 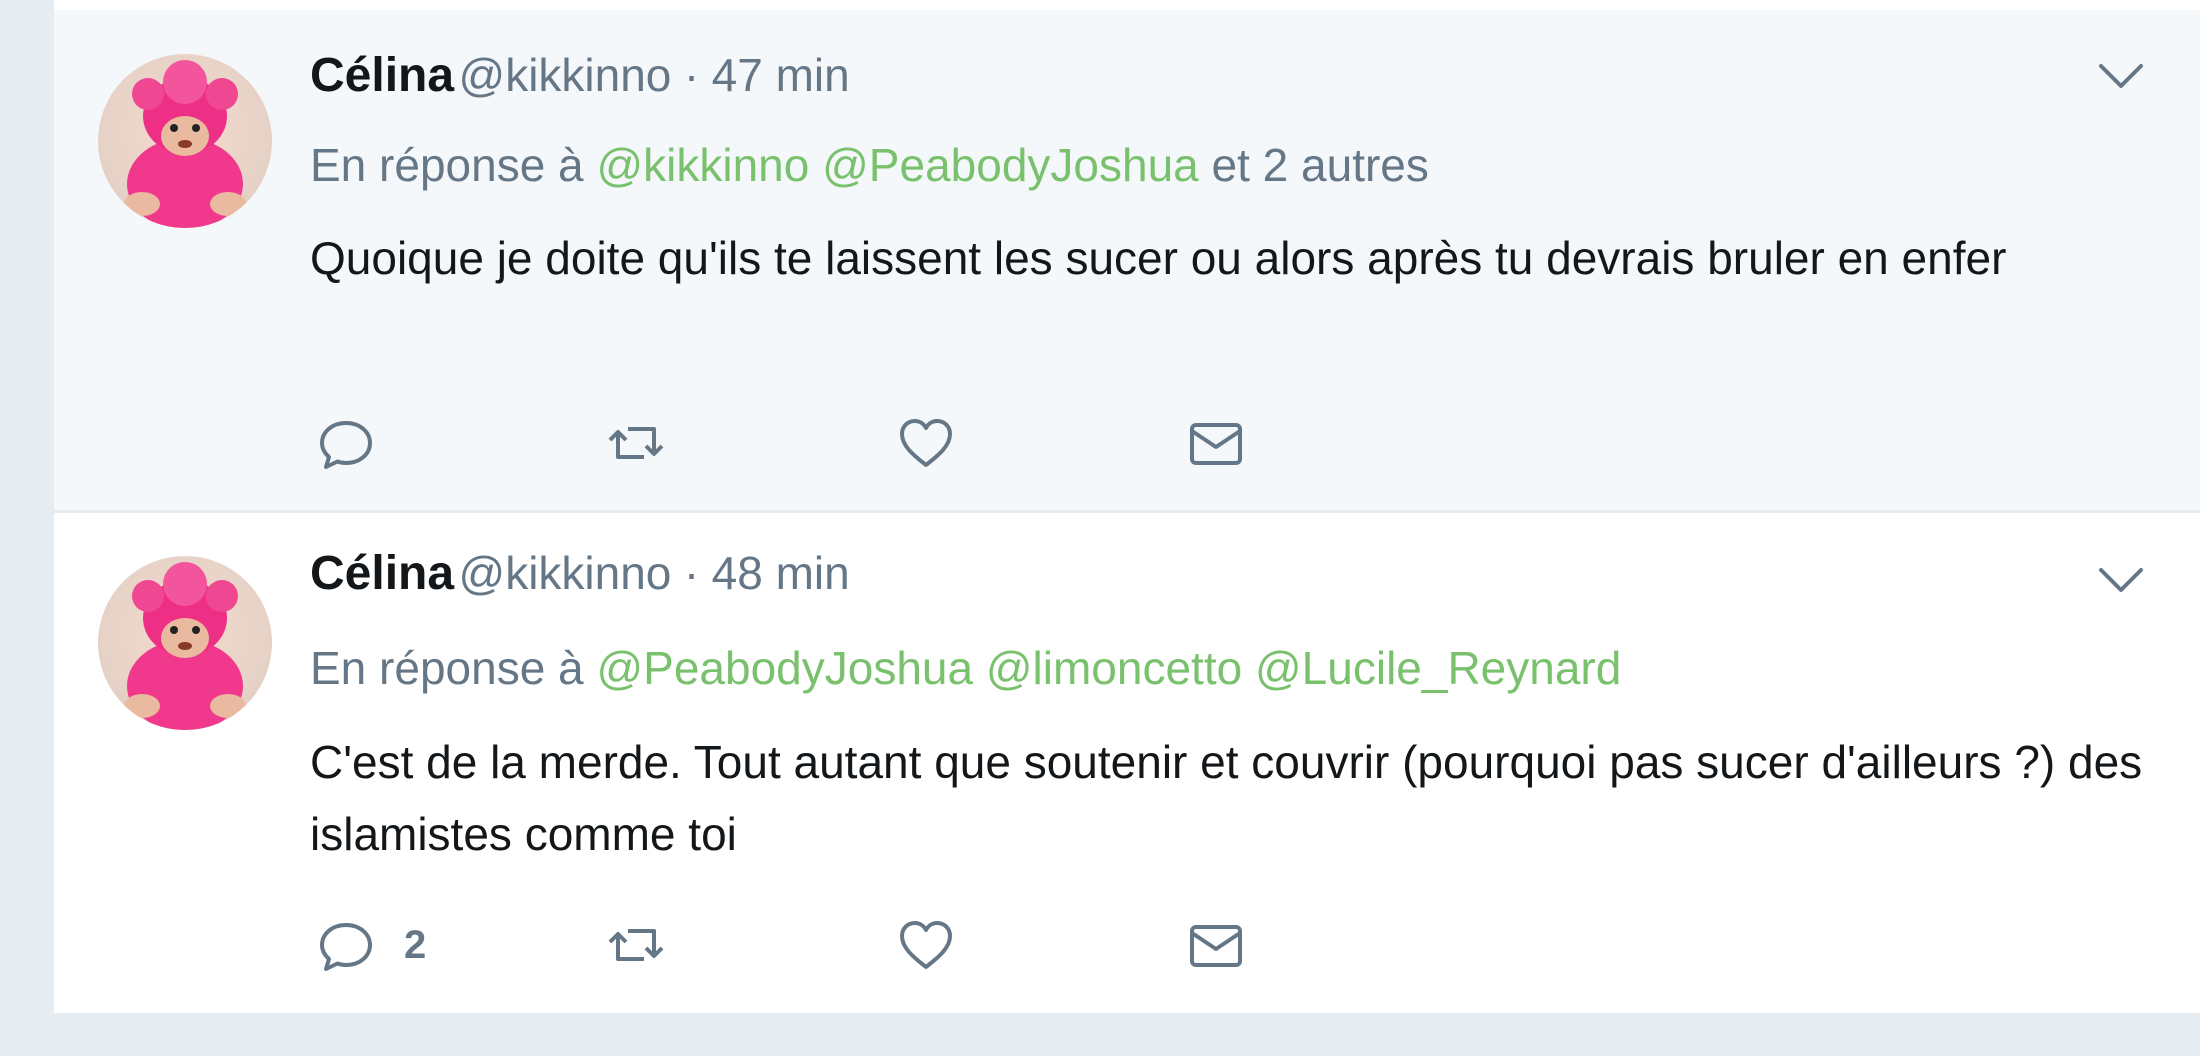 What do you see at coordinates (1438, 668) in the screenshot?
I see `mention-link: @Lucile_Reynard` at bounding box center [1438, 668].